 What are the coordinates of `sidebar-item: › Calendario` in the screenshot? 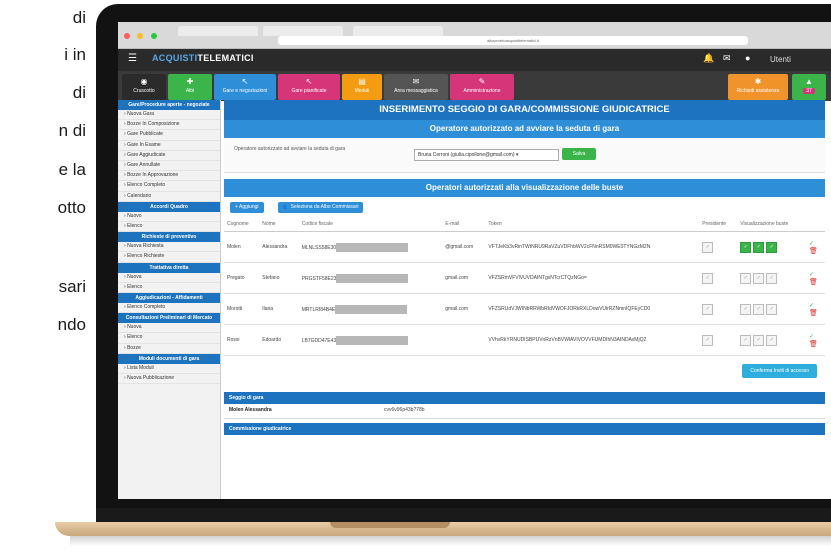 It's located at (169, 197).